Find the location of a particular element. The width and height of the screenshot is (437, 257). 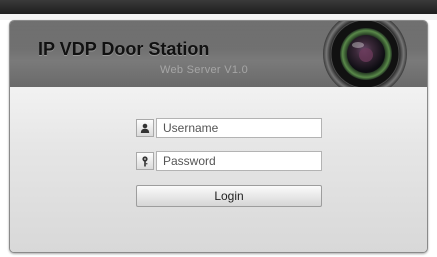

key-icon is located at coordinates (145, 161).